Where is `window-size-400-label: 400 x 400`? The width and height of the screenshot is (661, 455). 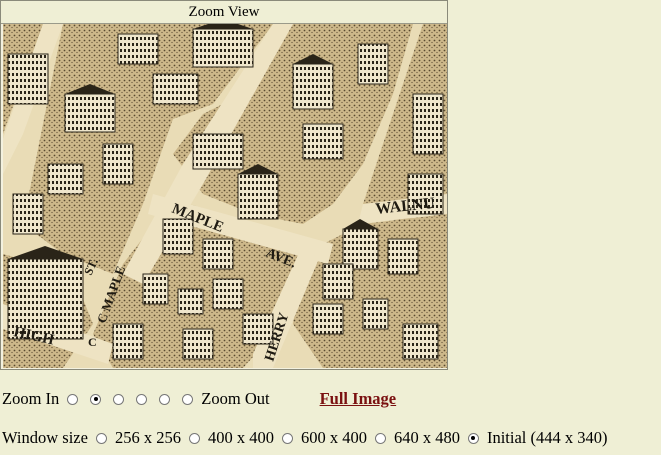 window-size-400-label: 400 x 400 is located at coordinates (240, 437).